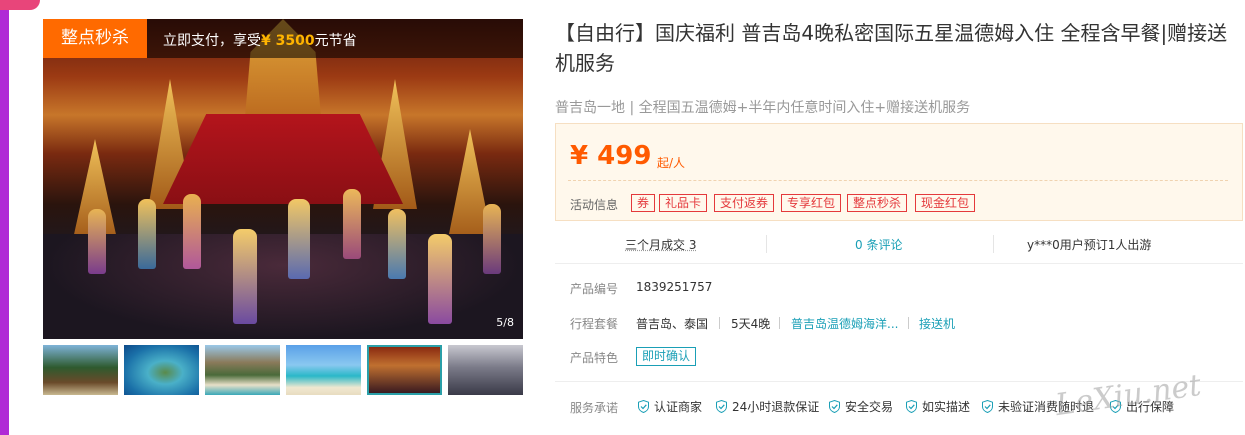 The height and width of the screenshot is (435, 1245). I want to click on package-destination: 普吉岛、泰国, so click(672, 324).